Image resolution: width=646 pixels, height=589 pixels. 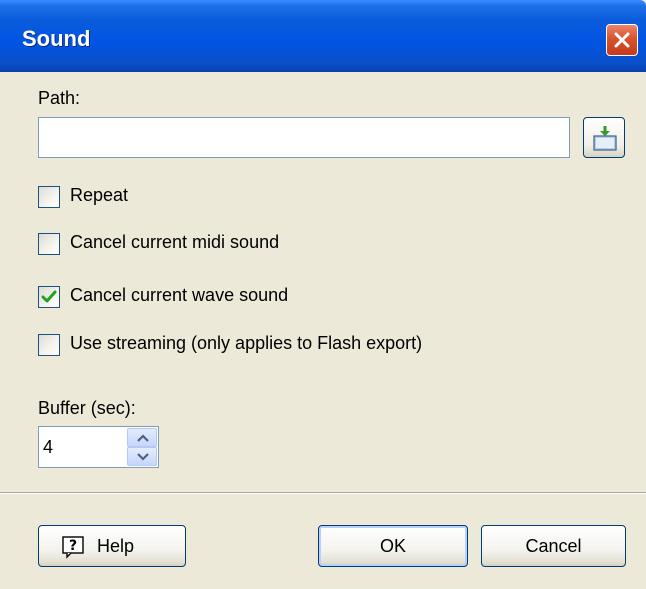 I want to click on use-streaming-checkbox, so click(x=49, y=345).